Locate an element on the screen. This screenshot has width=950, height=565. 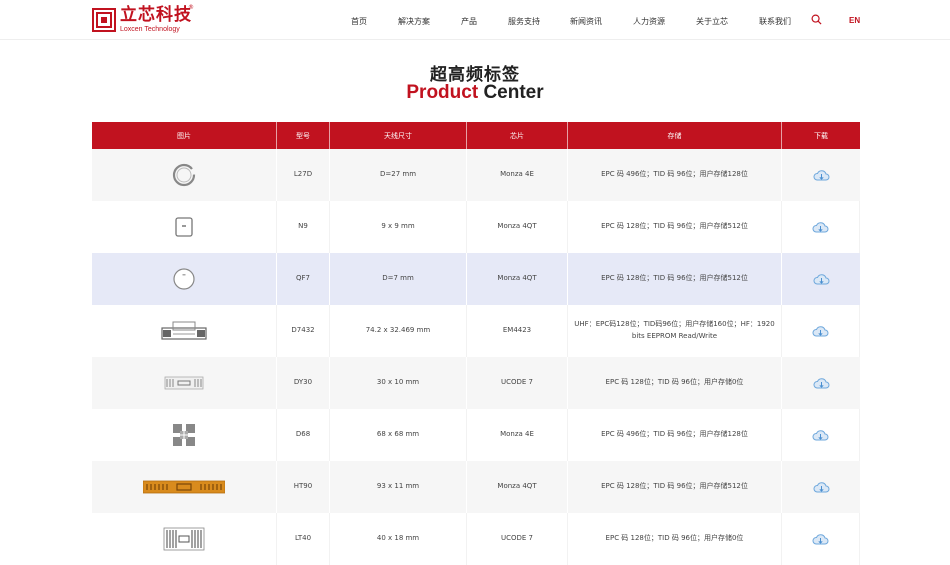
dual-tag-icon is located at coordinates (184, 330).